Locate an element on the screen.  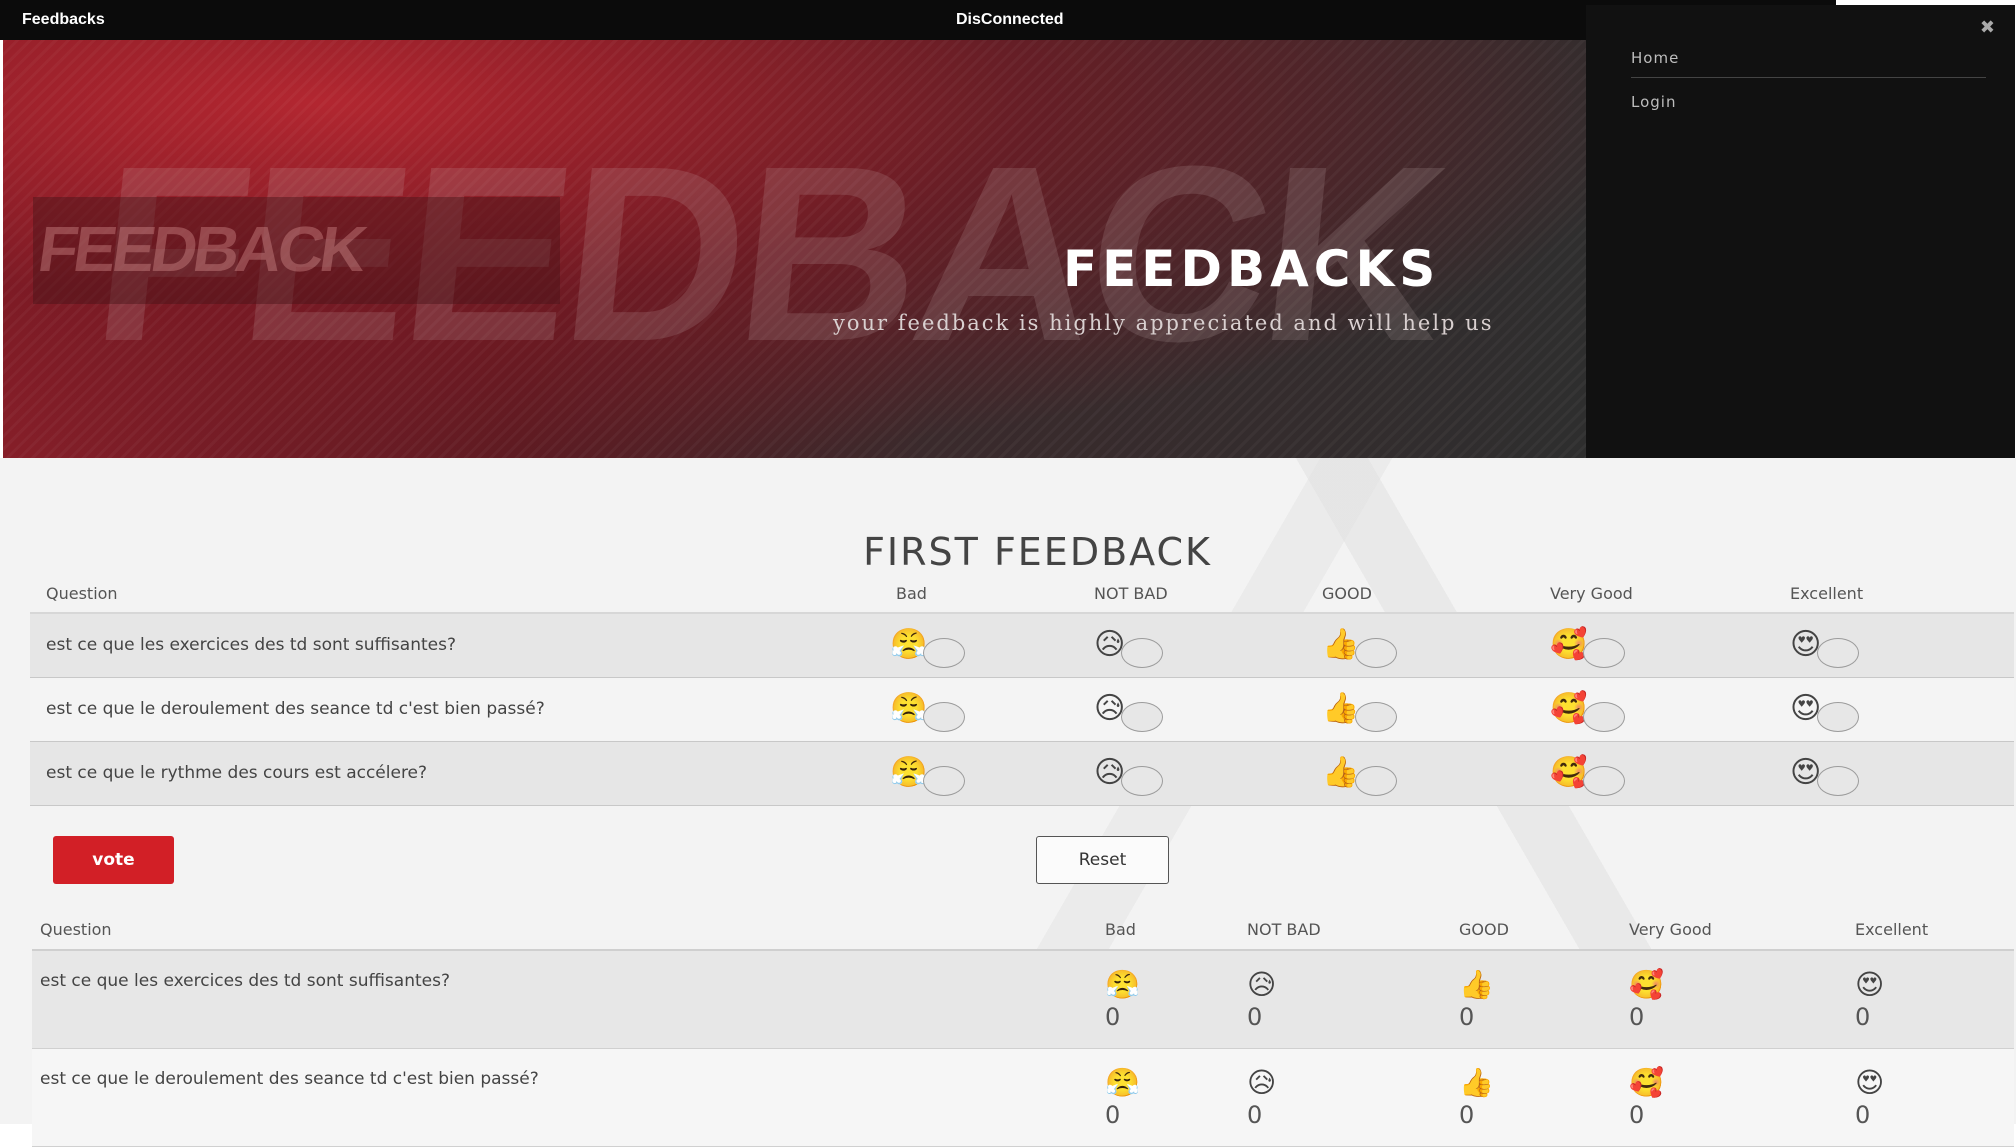
background-feedback-text-small: FEEDBACK is located at coordinates (200, 249).